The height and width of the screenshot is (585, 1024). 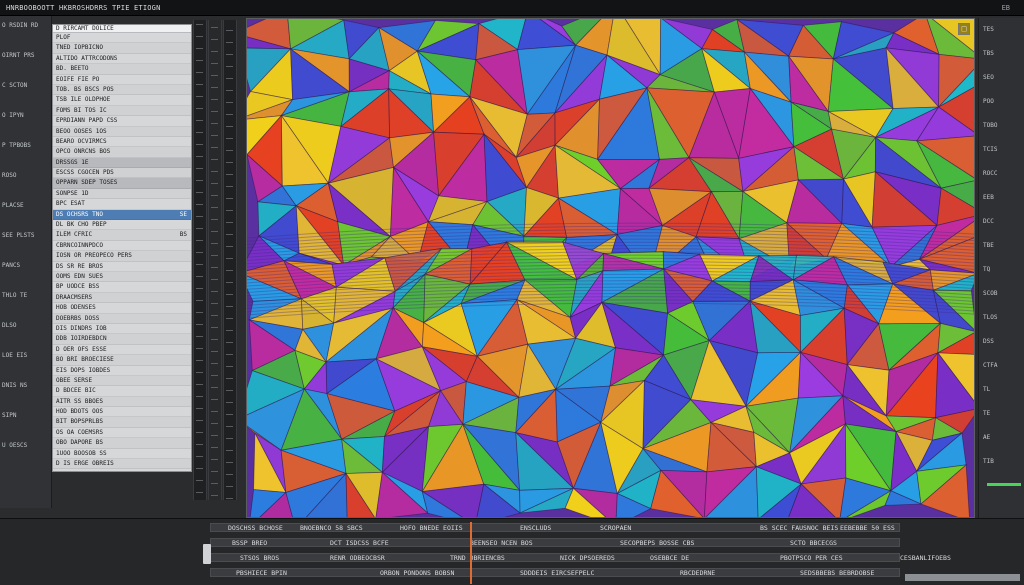 I want to click on timeline-clip-label: SEDSBBEBS BEBRDOBSE, so click(x=837, y=573).